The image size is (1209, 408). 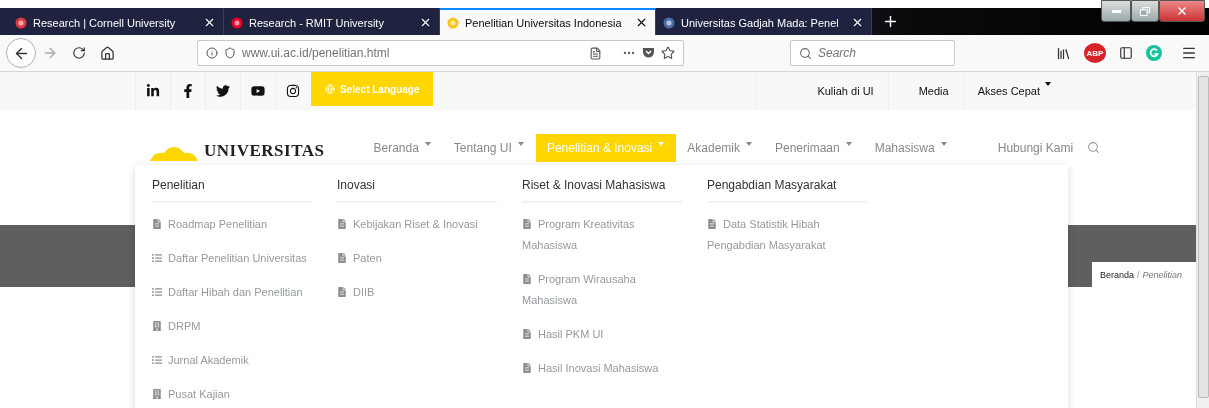 What do you see at coordinates (212, 53) in the screenshot?
I see `info-icon` at bounding box center [212, 53].